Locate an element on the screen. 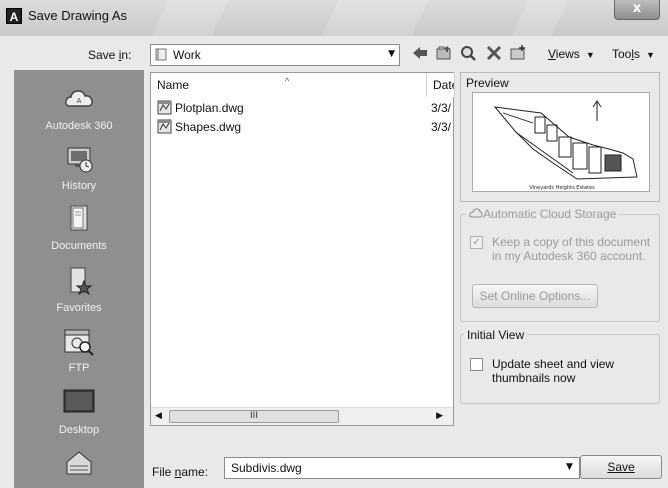 Image resolution: width=668 pixels, height=488 pixels. keep-copy-line2: in my Autodesk 360 account. is located at coordinates (569, 256).